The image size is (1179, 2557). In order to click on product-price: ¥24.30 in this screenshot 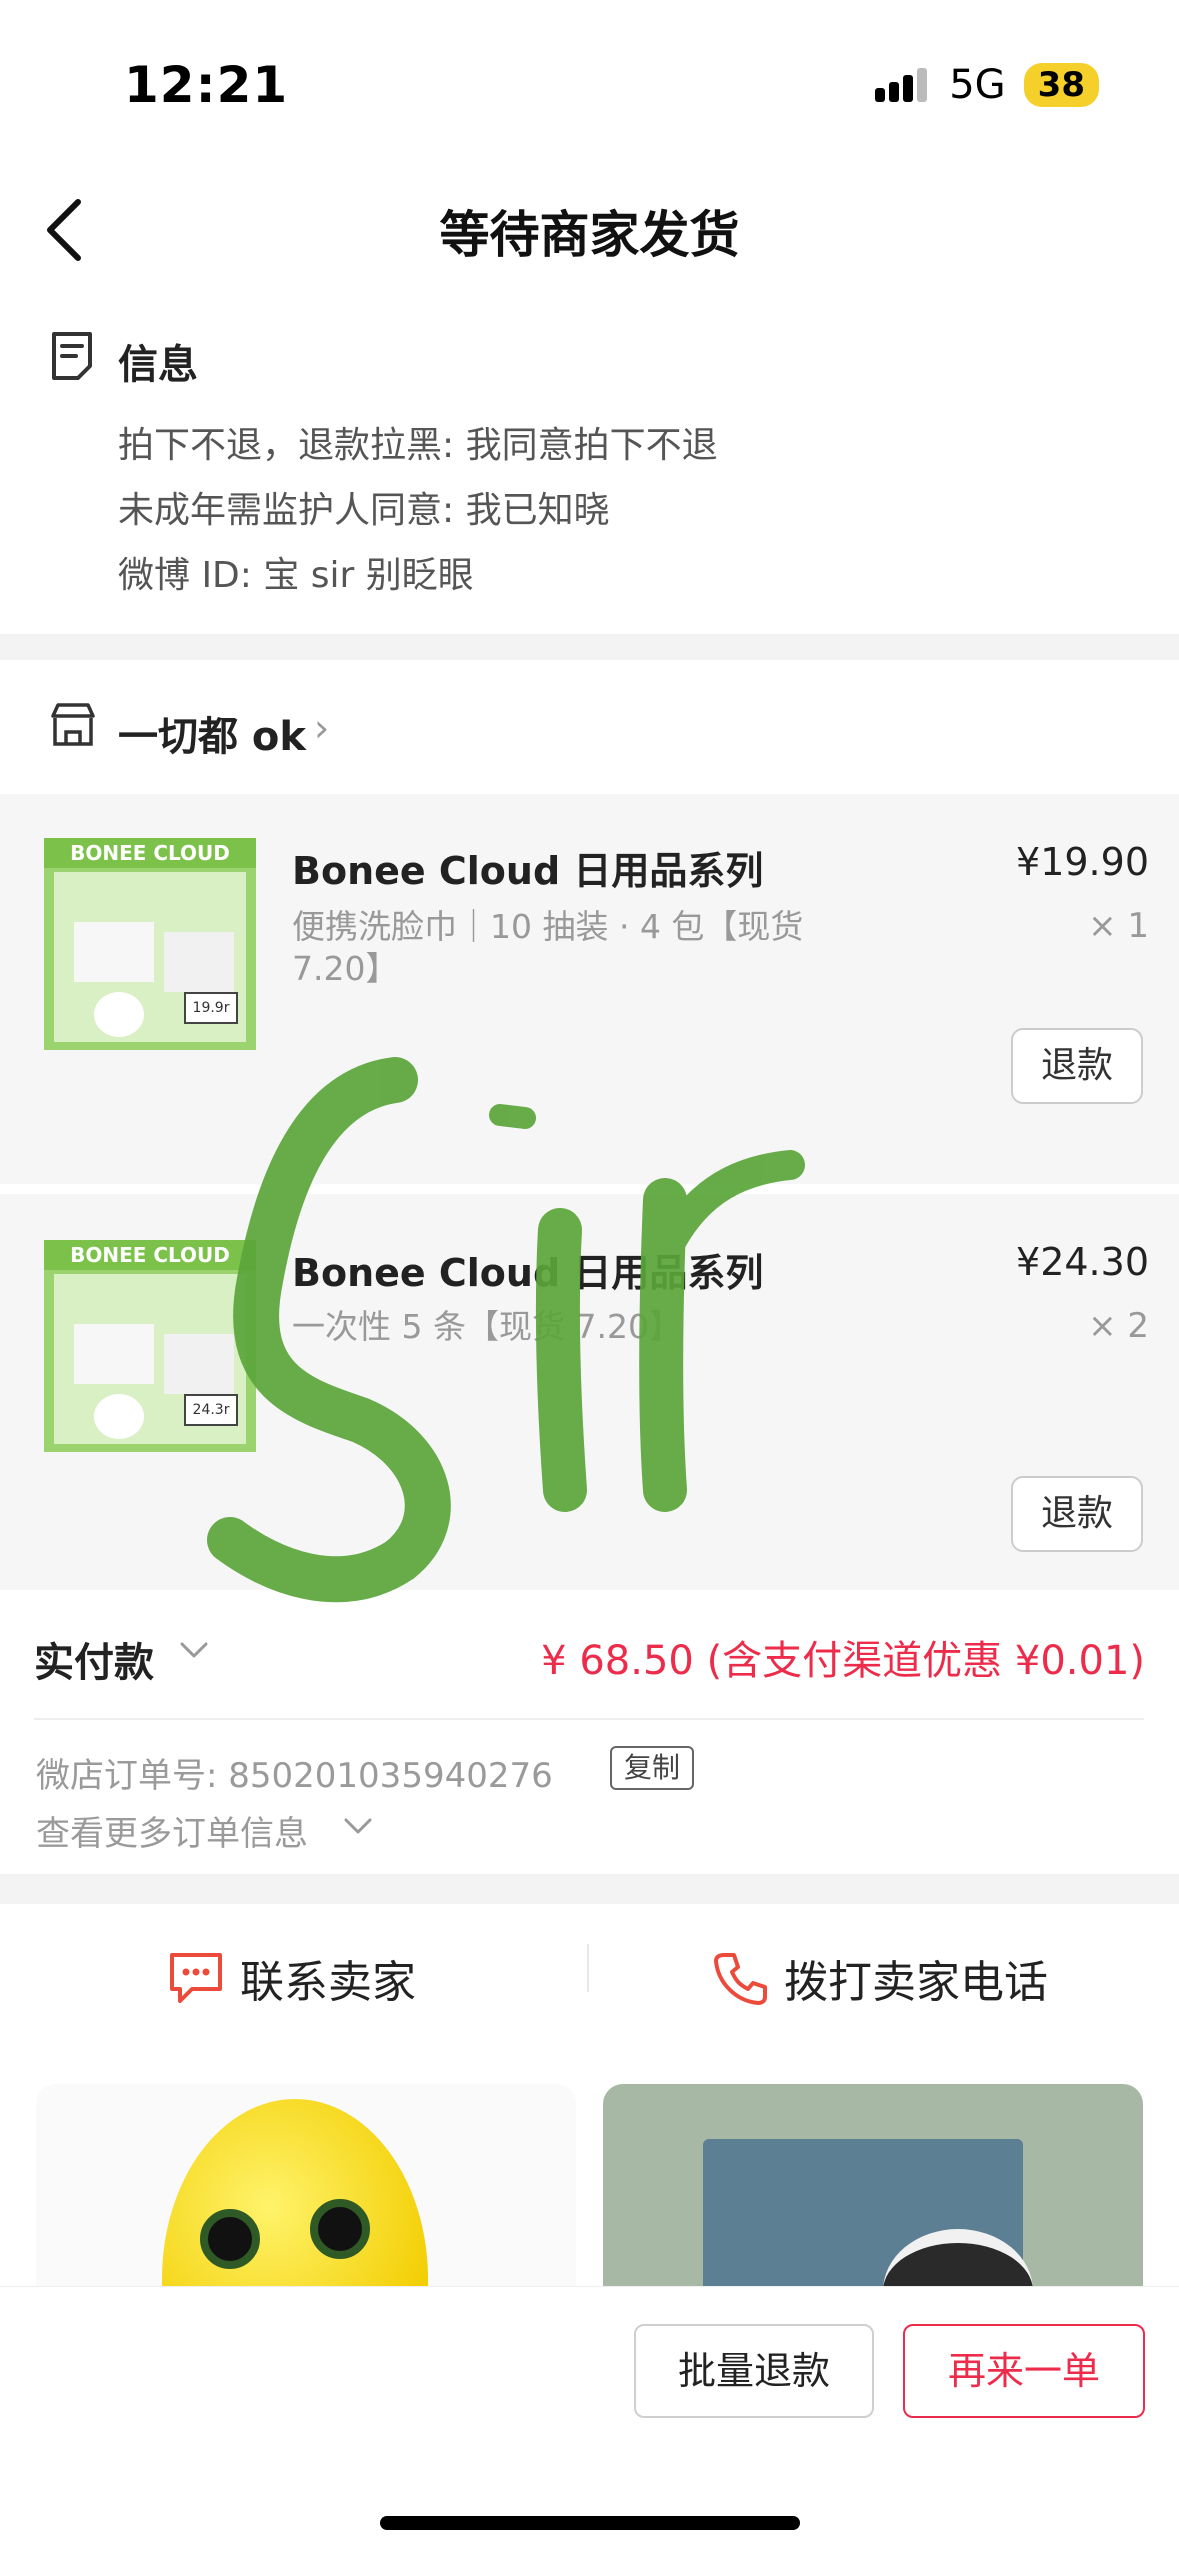, I will do `click(1082, 1262)`.